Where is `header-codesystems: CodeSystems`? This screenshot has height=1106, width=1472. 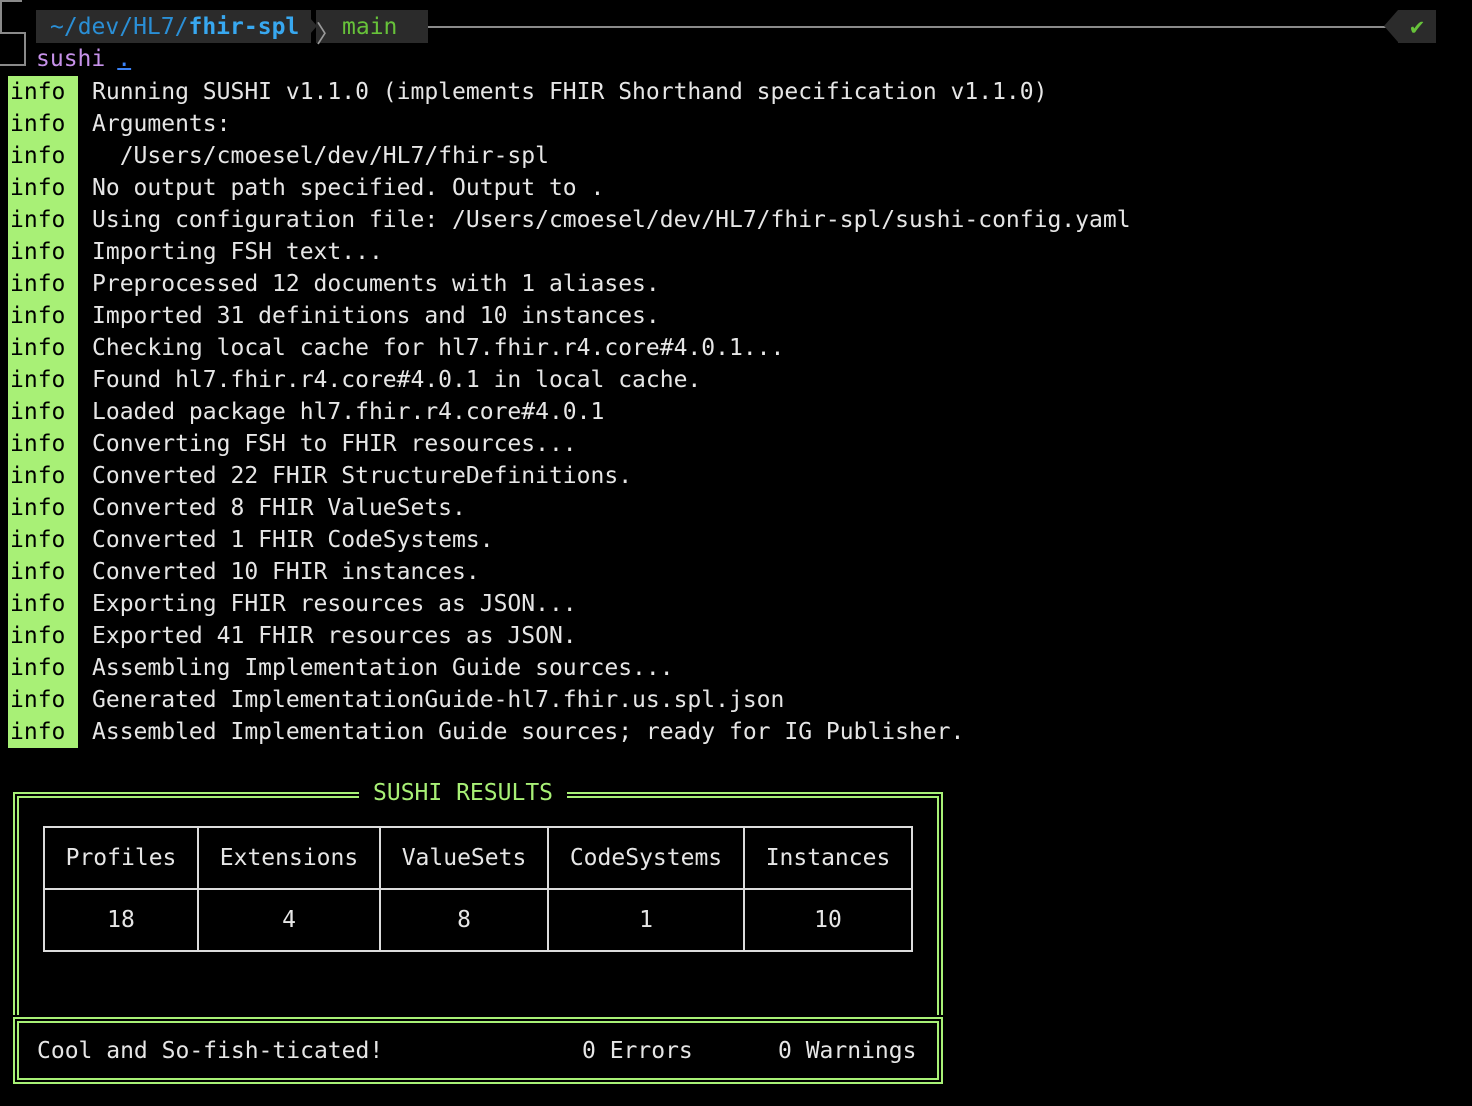 header-codesystems: CodeSystems is located at coordinates (646, 858).